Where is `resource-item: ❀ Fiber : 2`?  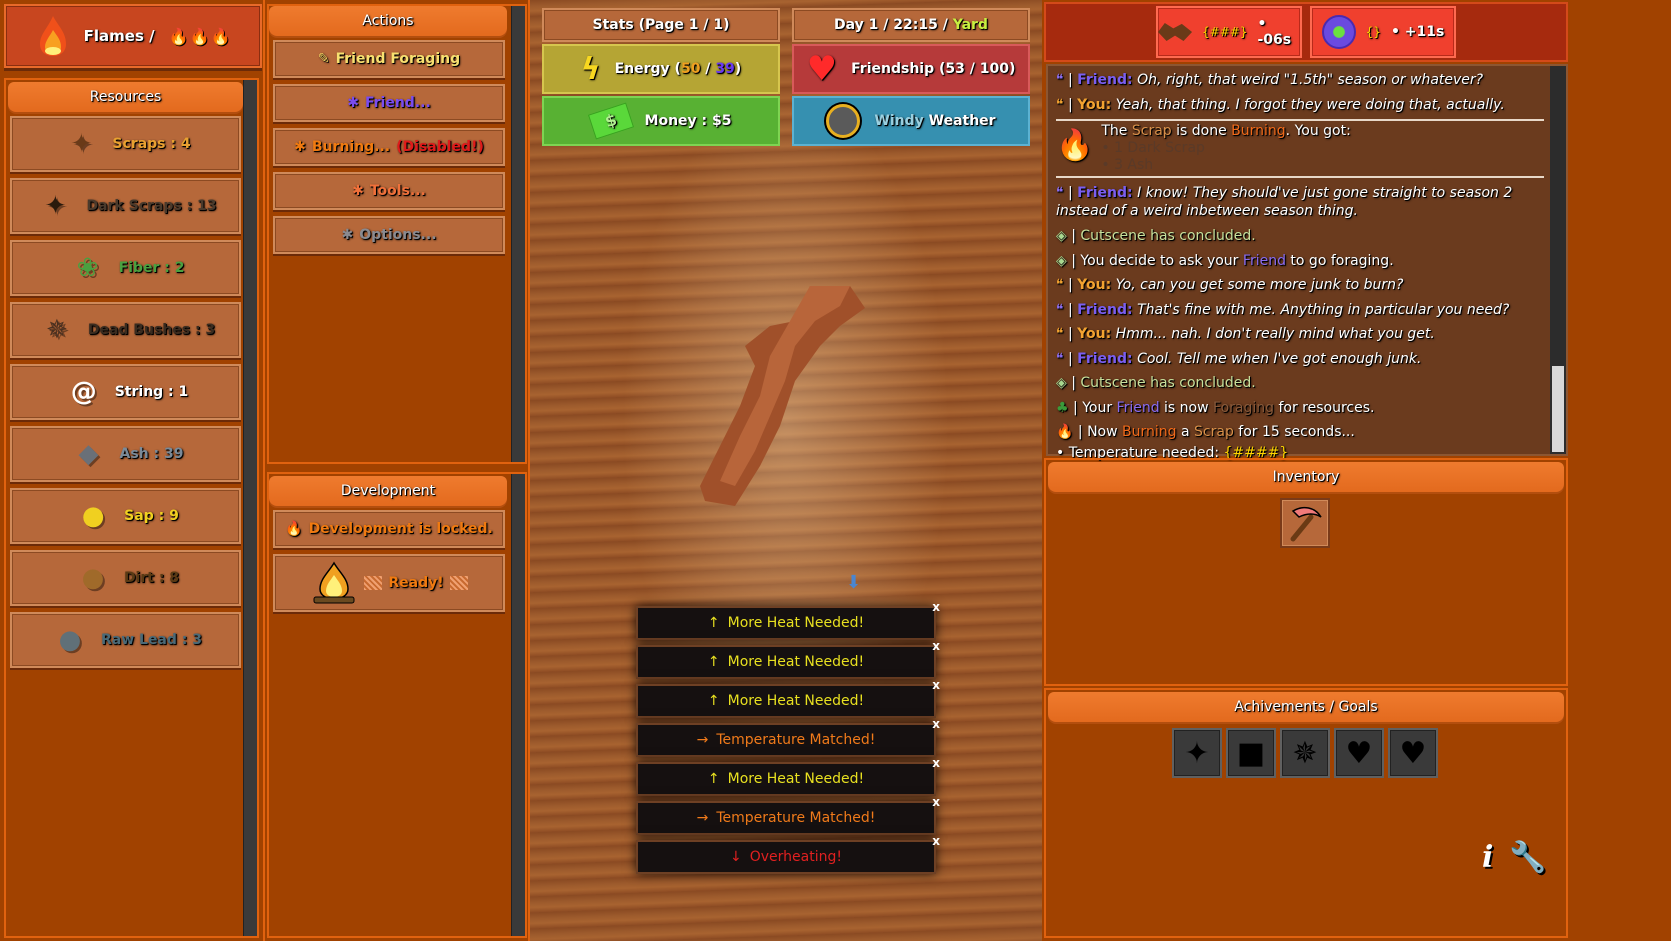 resource-item: ❀ Fiber : 2 is located at coordinates (125, 268).